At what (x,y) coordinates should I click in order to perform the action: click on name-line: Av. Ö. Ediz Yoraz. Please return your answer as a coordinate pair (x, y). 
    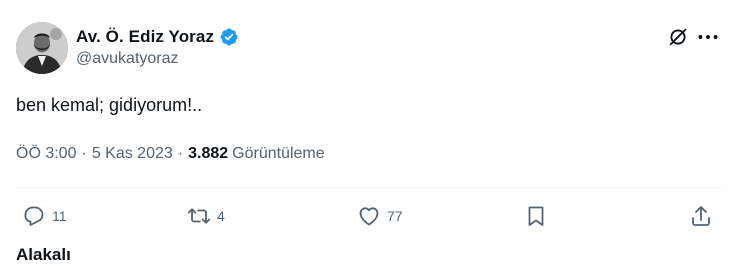
    Looking at the image, I should click on (157, 37).